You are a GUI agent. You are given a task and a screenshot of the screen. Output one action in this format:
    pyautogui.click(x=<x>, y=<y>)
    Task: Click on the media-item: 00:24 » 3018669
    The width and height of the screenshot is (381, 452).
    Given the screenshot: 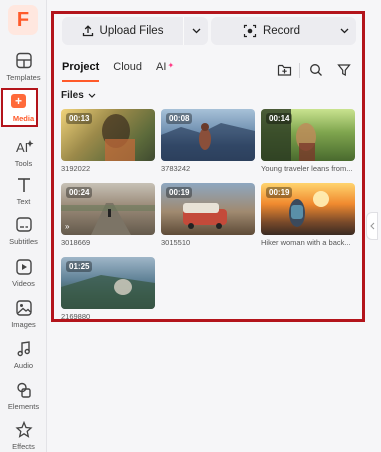 What is the action you would take?
    pyautogui.click(x=108, y=215)
    